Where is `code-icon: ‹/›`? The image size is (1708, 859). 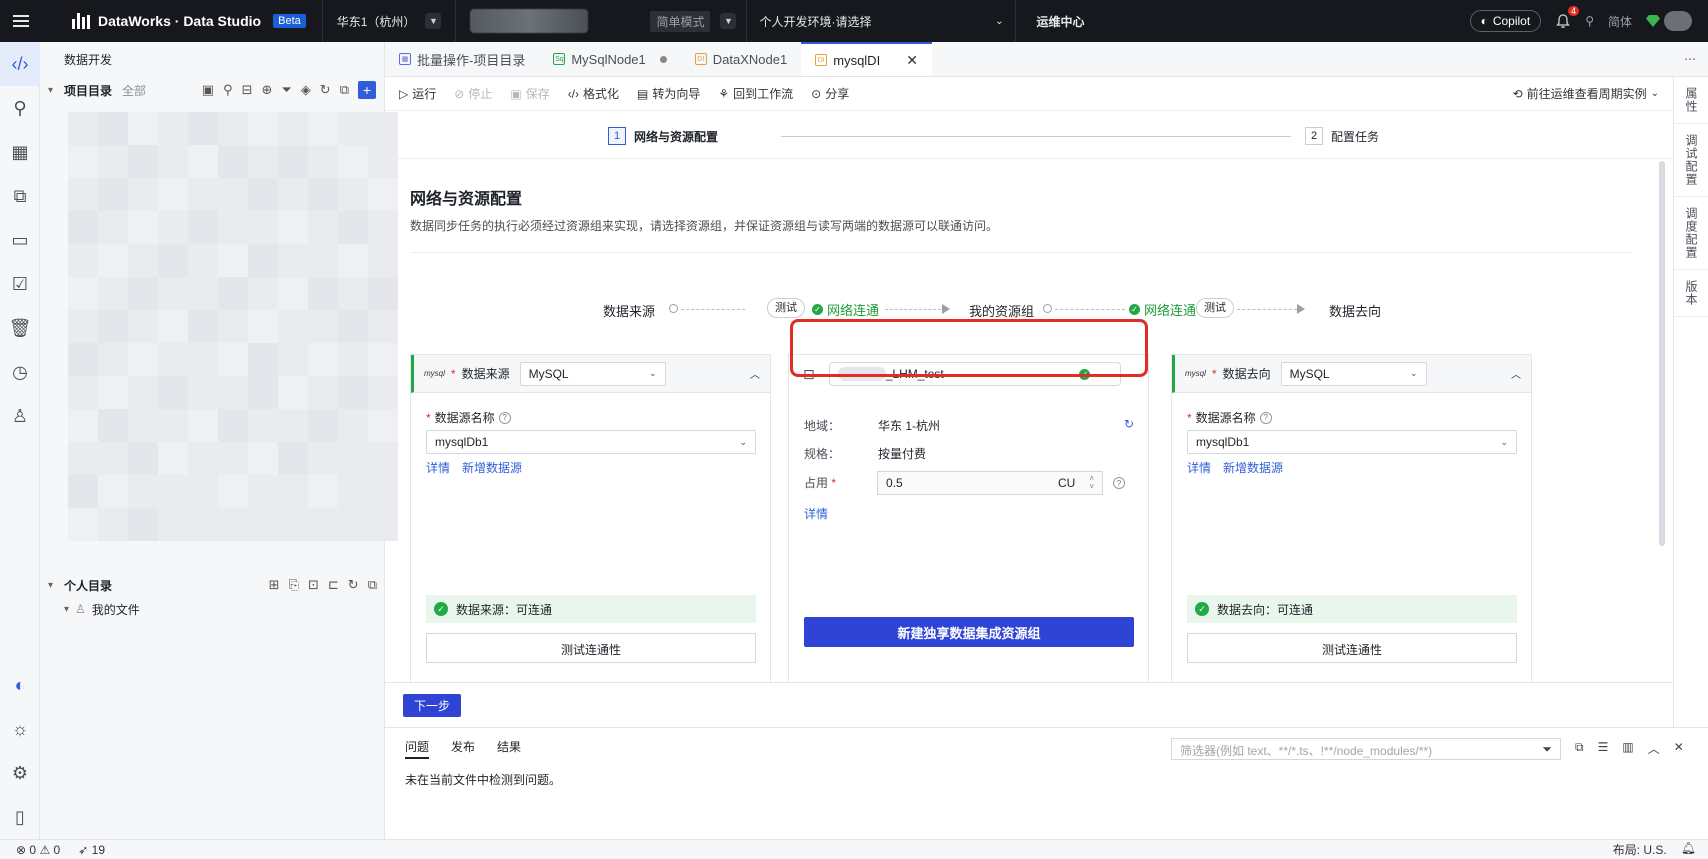 code-icon: ‹/› is located at coordinates (20, 64).